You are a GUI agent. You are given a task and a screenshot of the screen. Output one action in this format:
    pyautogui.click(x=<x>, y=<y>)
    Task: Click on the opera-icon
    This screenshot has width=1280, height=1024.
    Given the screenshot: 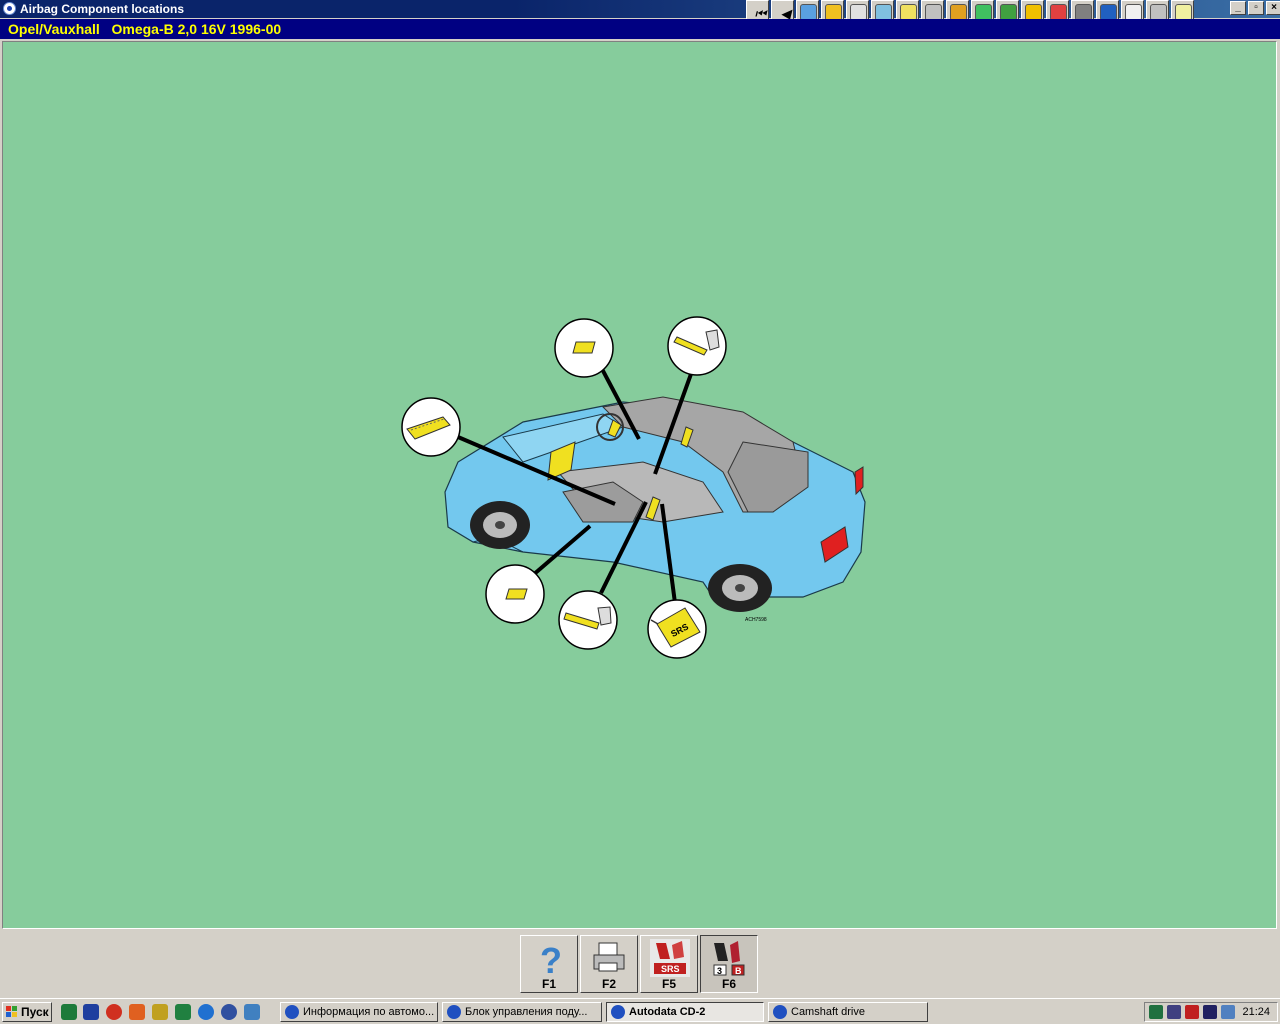 What is the action you would take?
    pyautogui.click(x=114, y=1012)
    